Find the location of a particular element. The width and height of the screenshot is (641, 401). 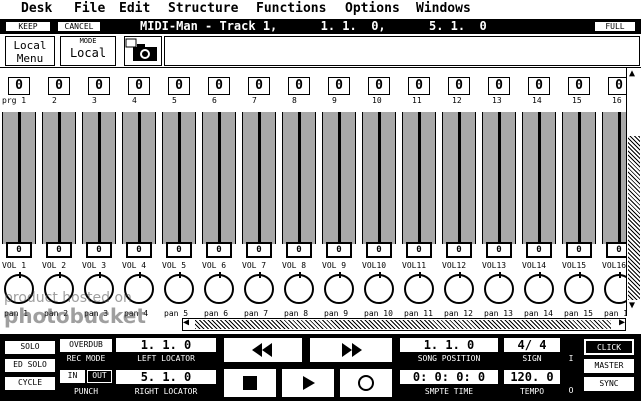

click-button: CLICK is located at coordinates (609, 347).